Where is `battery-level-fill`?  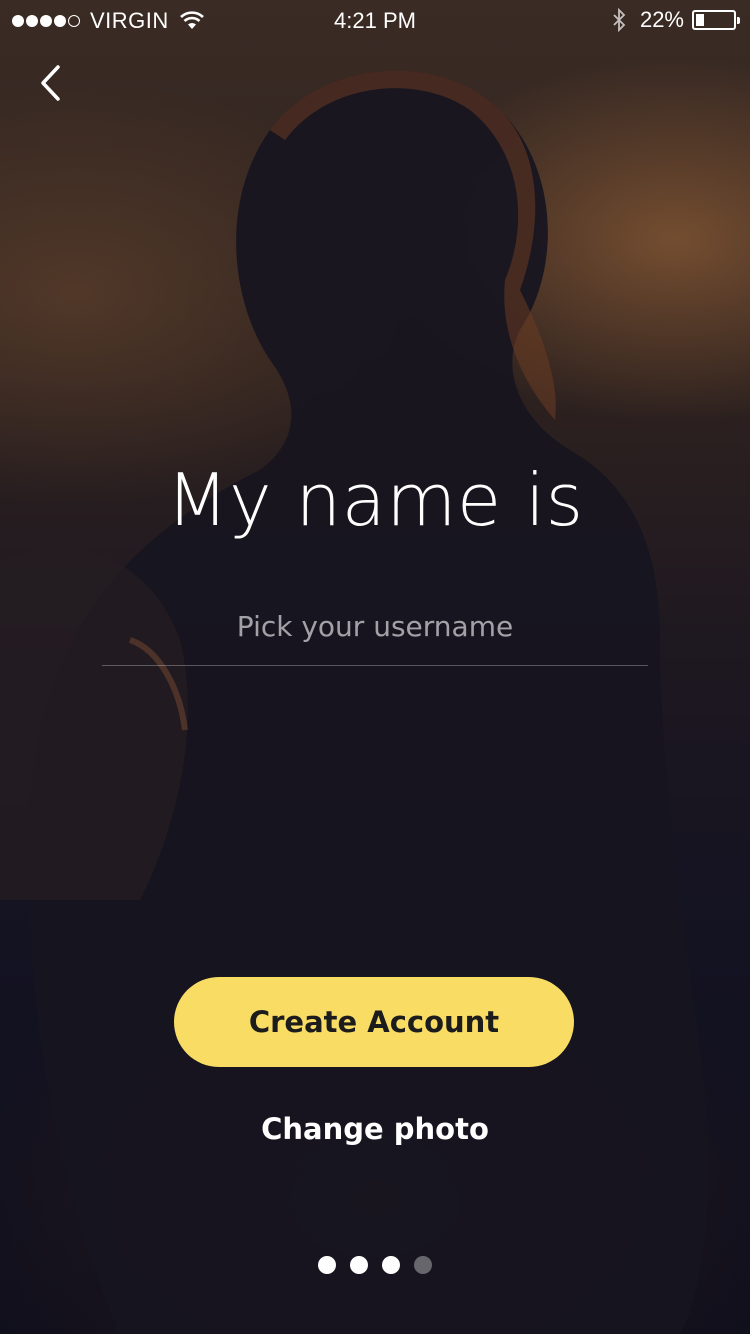
battery-level-fill is located at coordinates (700, 20).